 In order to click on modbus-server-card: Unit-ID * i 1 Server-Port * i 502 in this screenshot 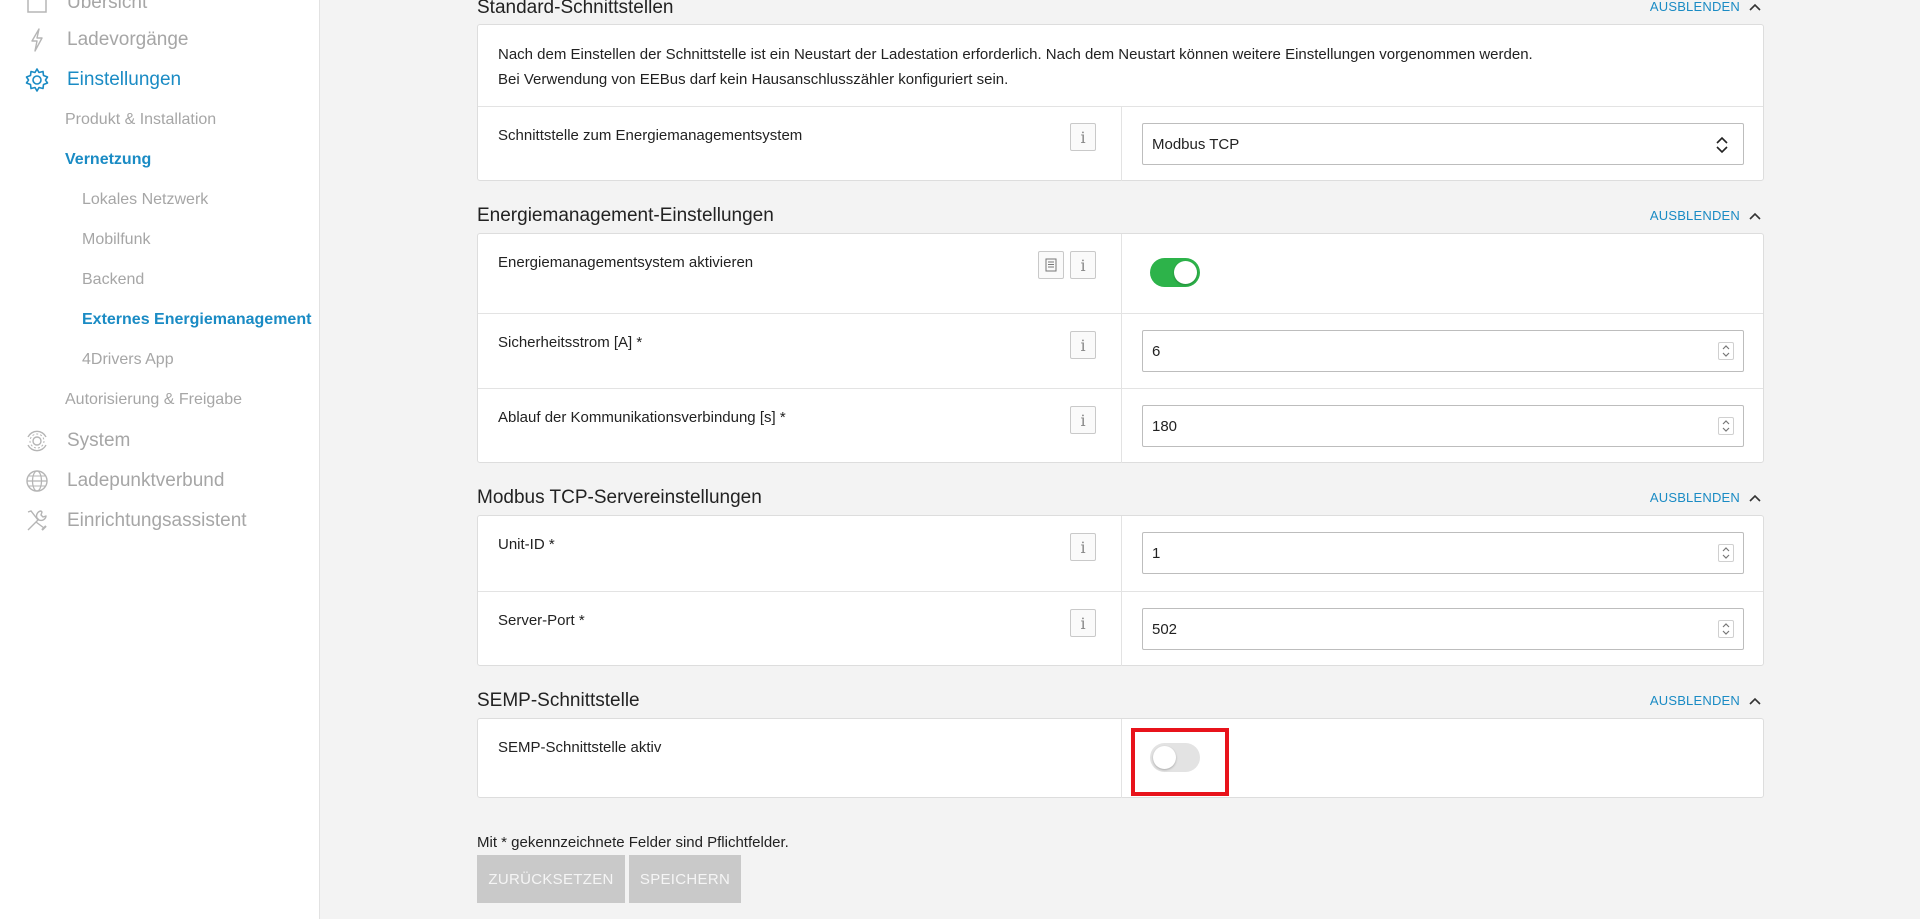, I will do `click(1120, 590)`.